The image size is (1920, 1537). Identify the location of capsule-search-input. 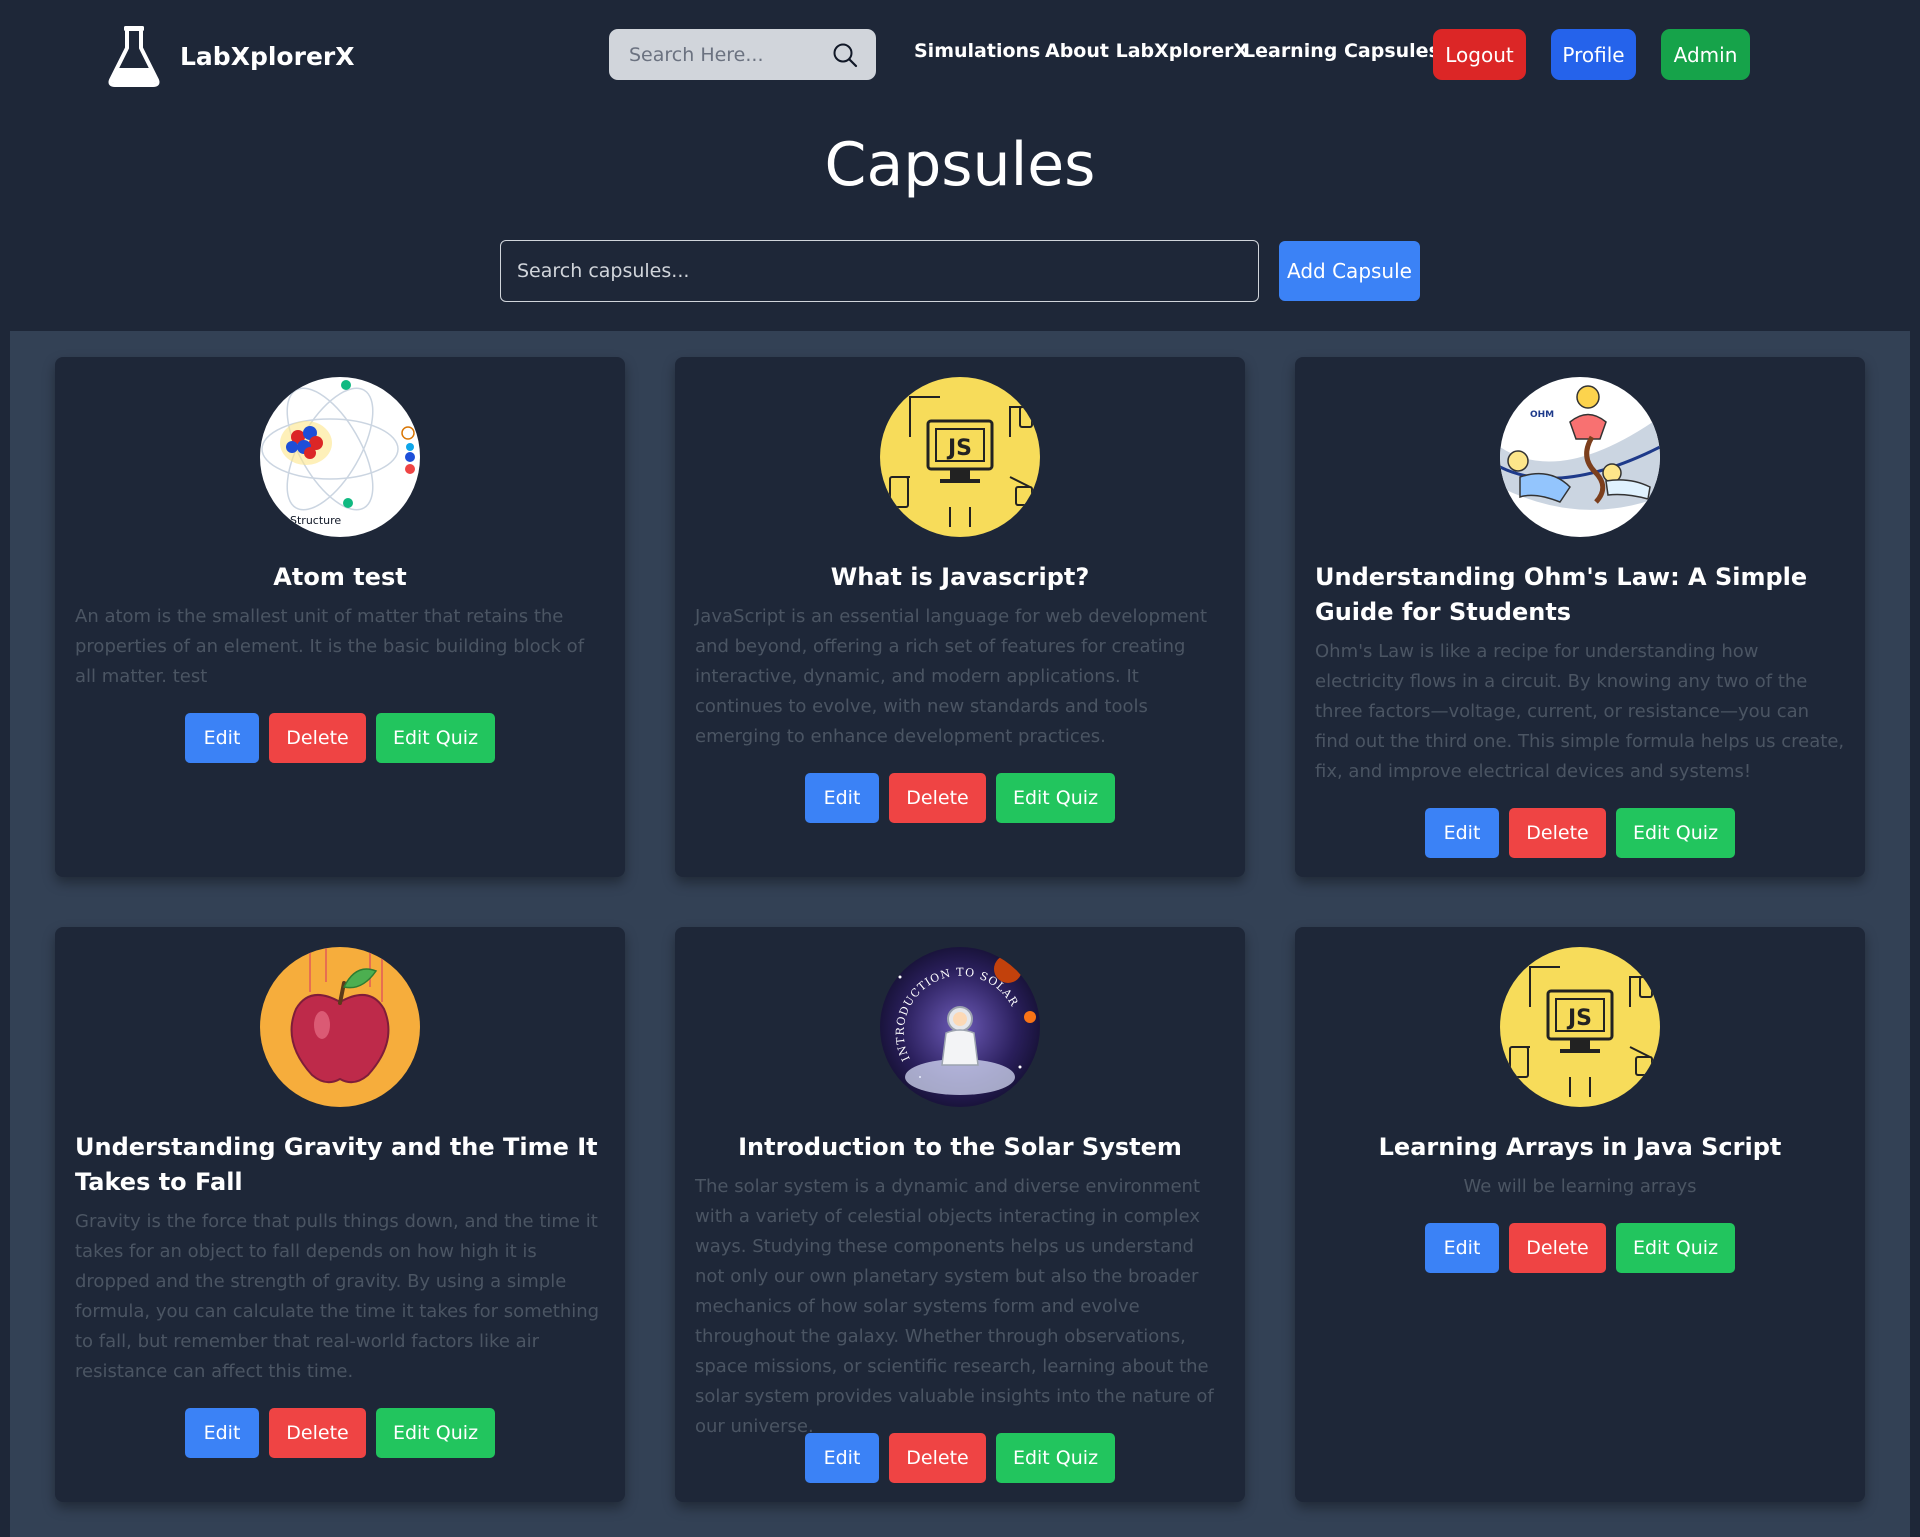
(879, 271).